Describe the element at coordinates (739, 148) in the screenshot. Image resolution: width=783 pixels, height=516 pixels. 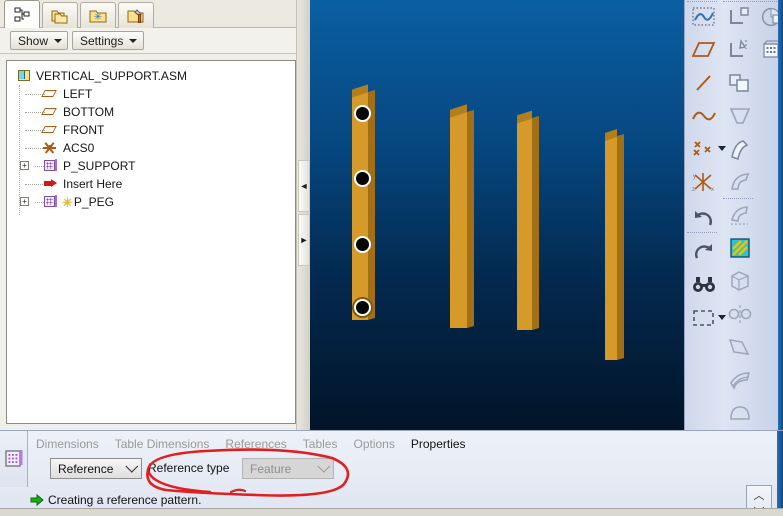
I see `hole-icon` at that location.